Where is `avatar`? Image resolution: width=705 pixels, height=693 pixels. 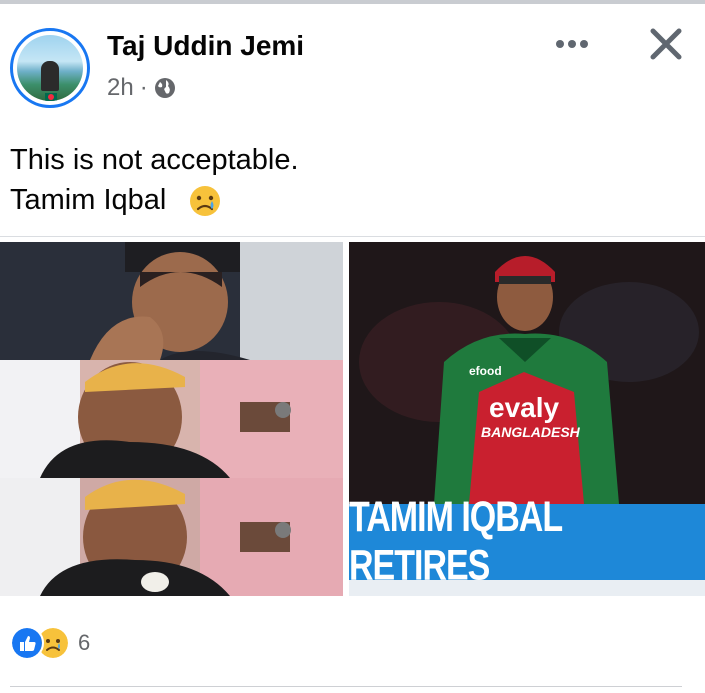 avatar is located at coordinates (50, 68).